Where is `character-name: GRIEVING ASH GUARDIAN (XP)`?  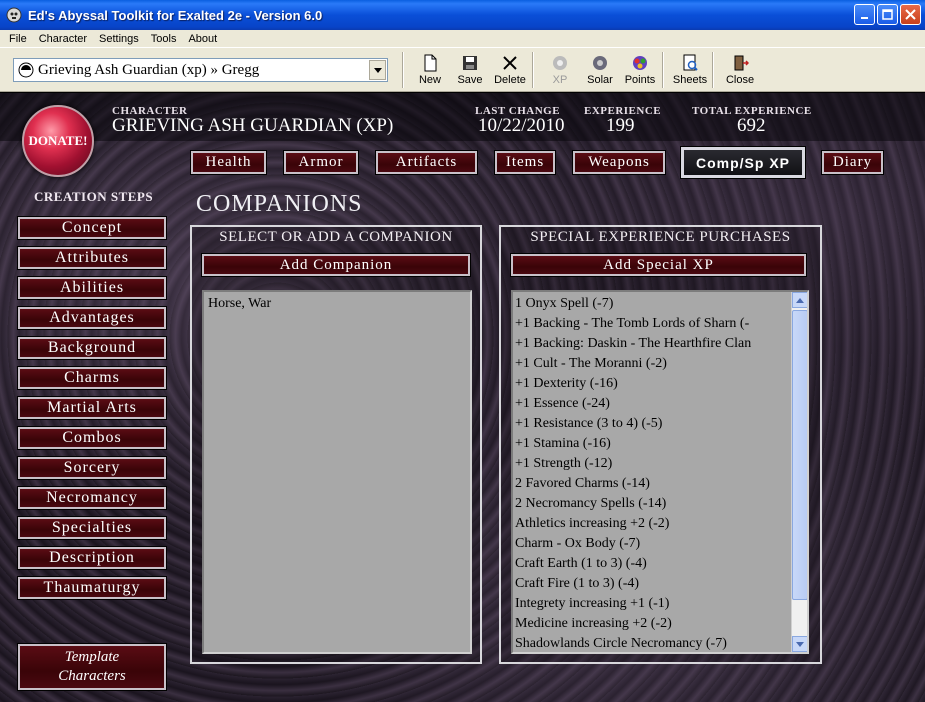
character-name: GRIEVING ASH GUARDIAN (XP) is located at coordinates (253, 125).